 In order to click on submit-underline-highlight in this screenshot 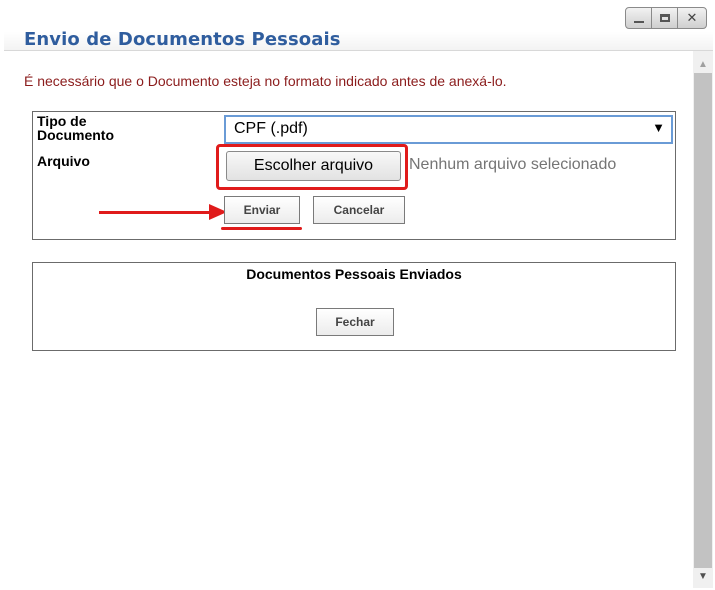, I will do `click(261, 228)`.